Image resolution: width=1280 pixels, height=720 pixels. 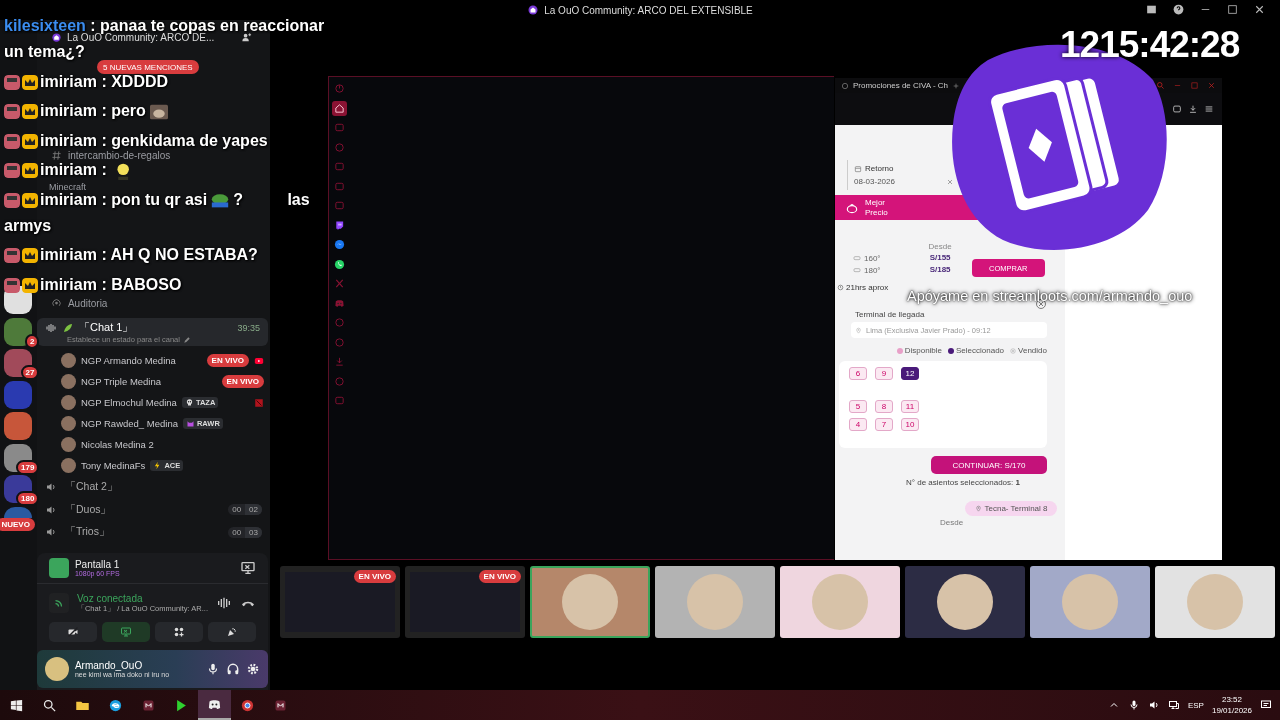 I want to click on continue-button: CONTINUAR: S/170, so click(x=989, y=465).